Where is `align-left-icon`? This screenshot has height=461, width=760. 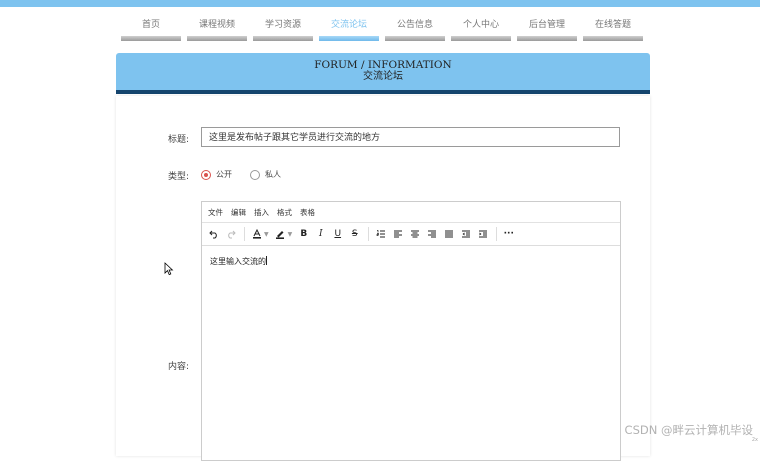 align-left-icon is located at coordinates (397, 234).